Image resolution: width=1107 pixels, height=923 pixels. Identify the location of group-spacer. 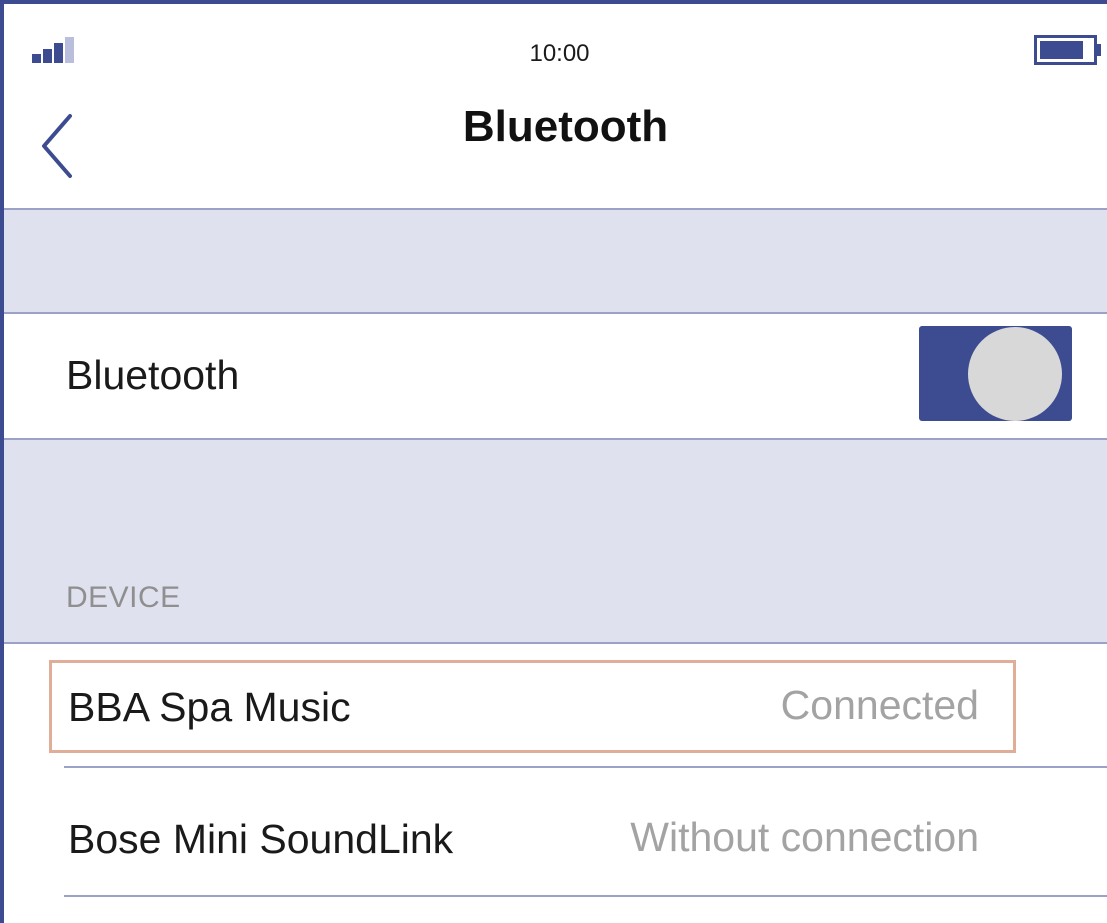
(555, 261).